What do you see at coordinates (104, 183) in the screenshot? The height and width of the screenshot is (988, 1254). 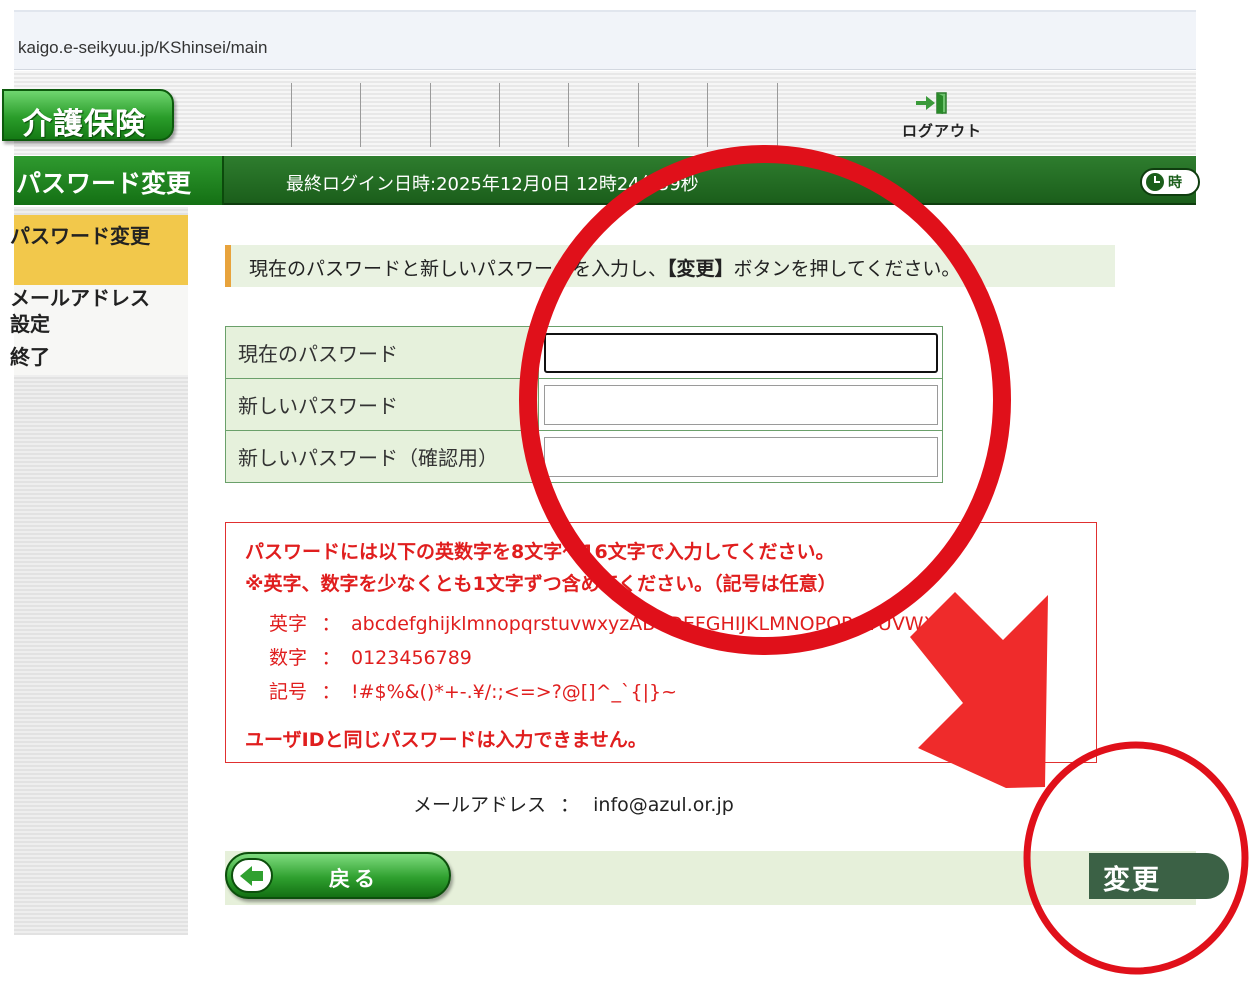 I see `page-title: パスワード変更` at bounding box center [104, 183].